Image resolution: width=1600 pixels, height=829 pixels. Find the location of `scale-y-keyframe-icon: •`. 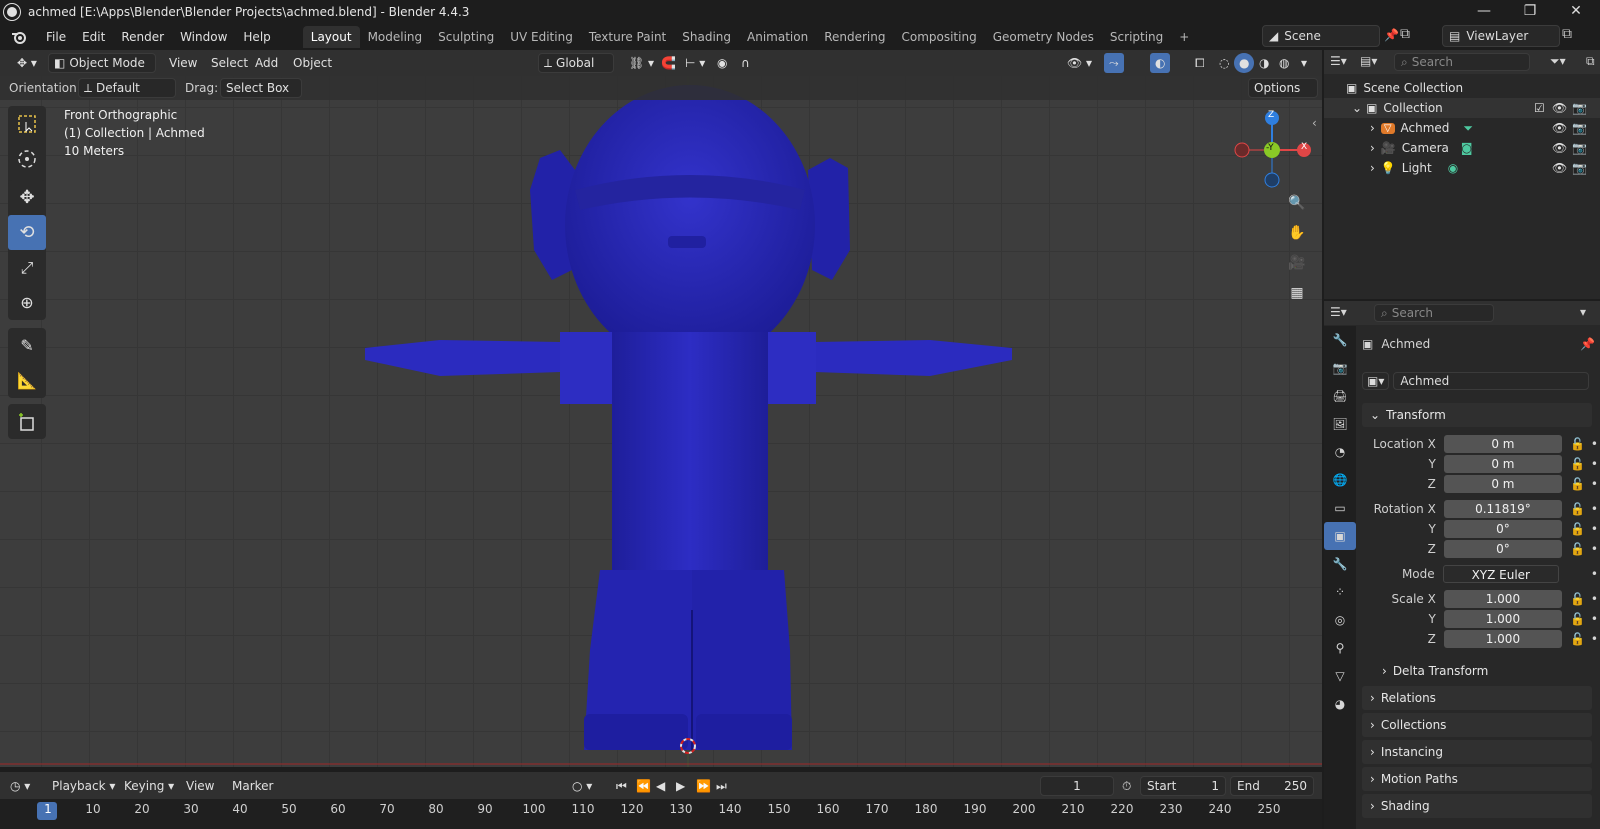

scale-y-keyframe-icon: • is located at coordinates (1594, 619).